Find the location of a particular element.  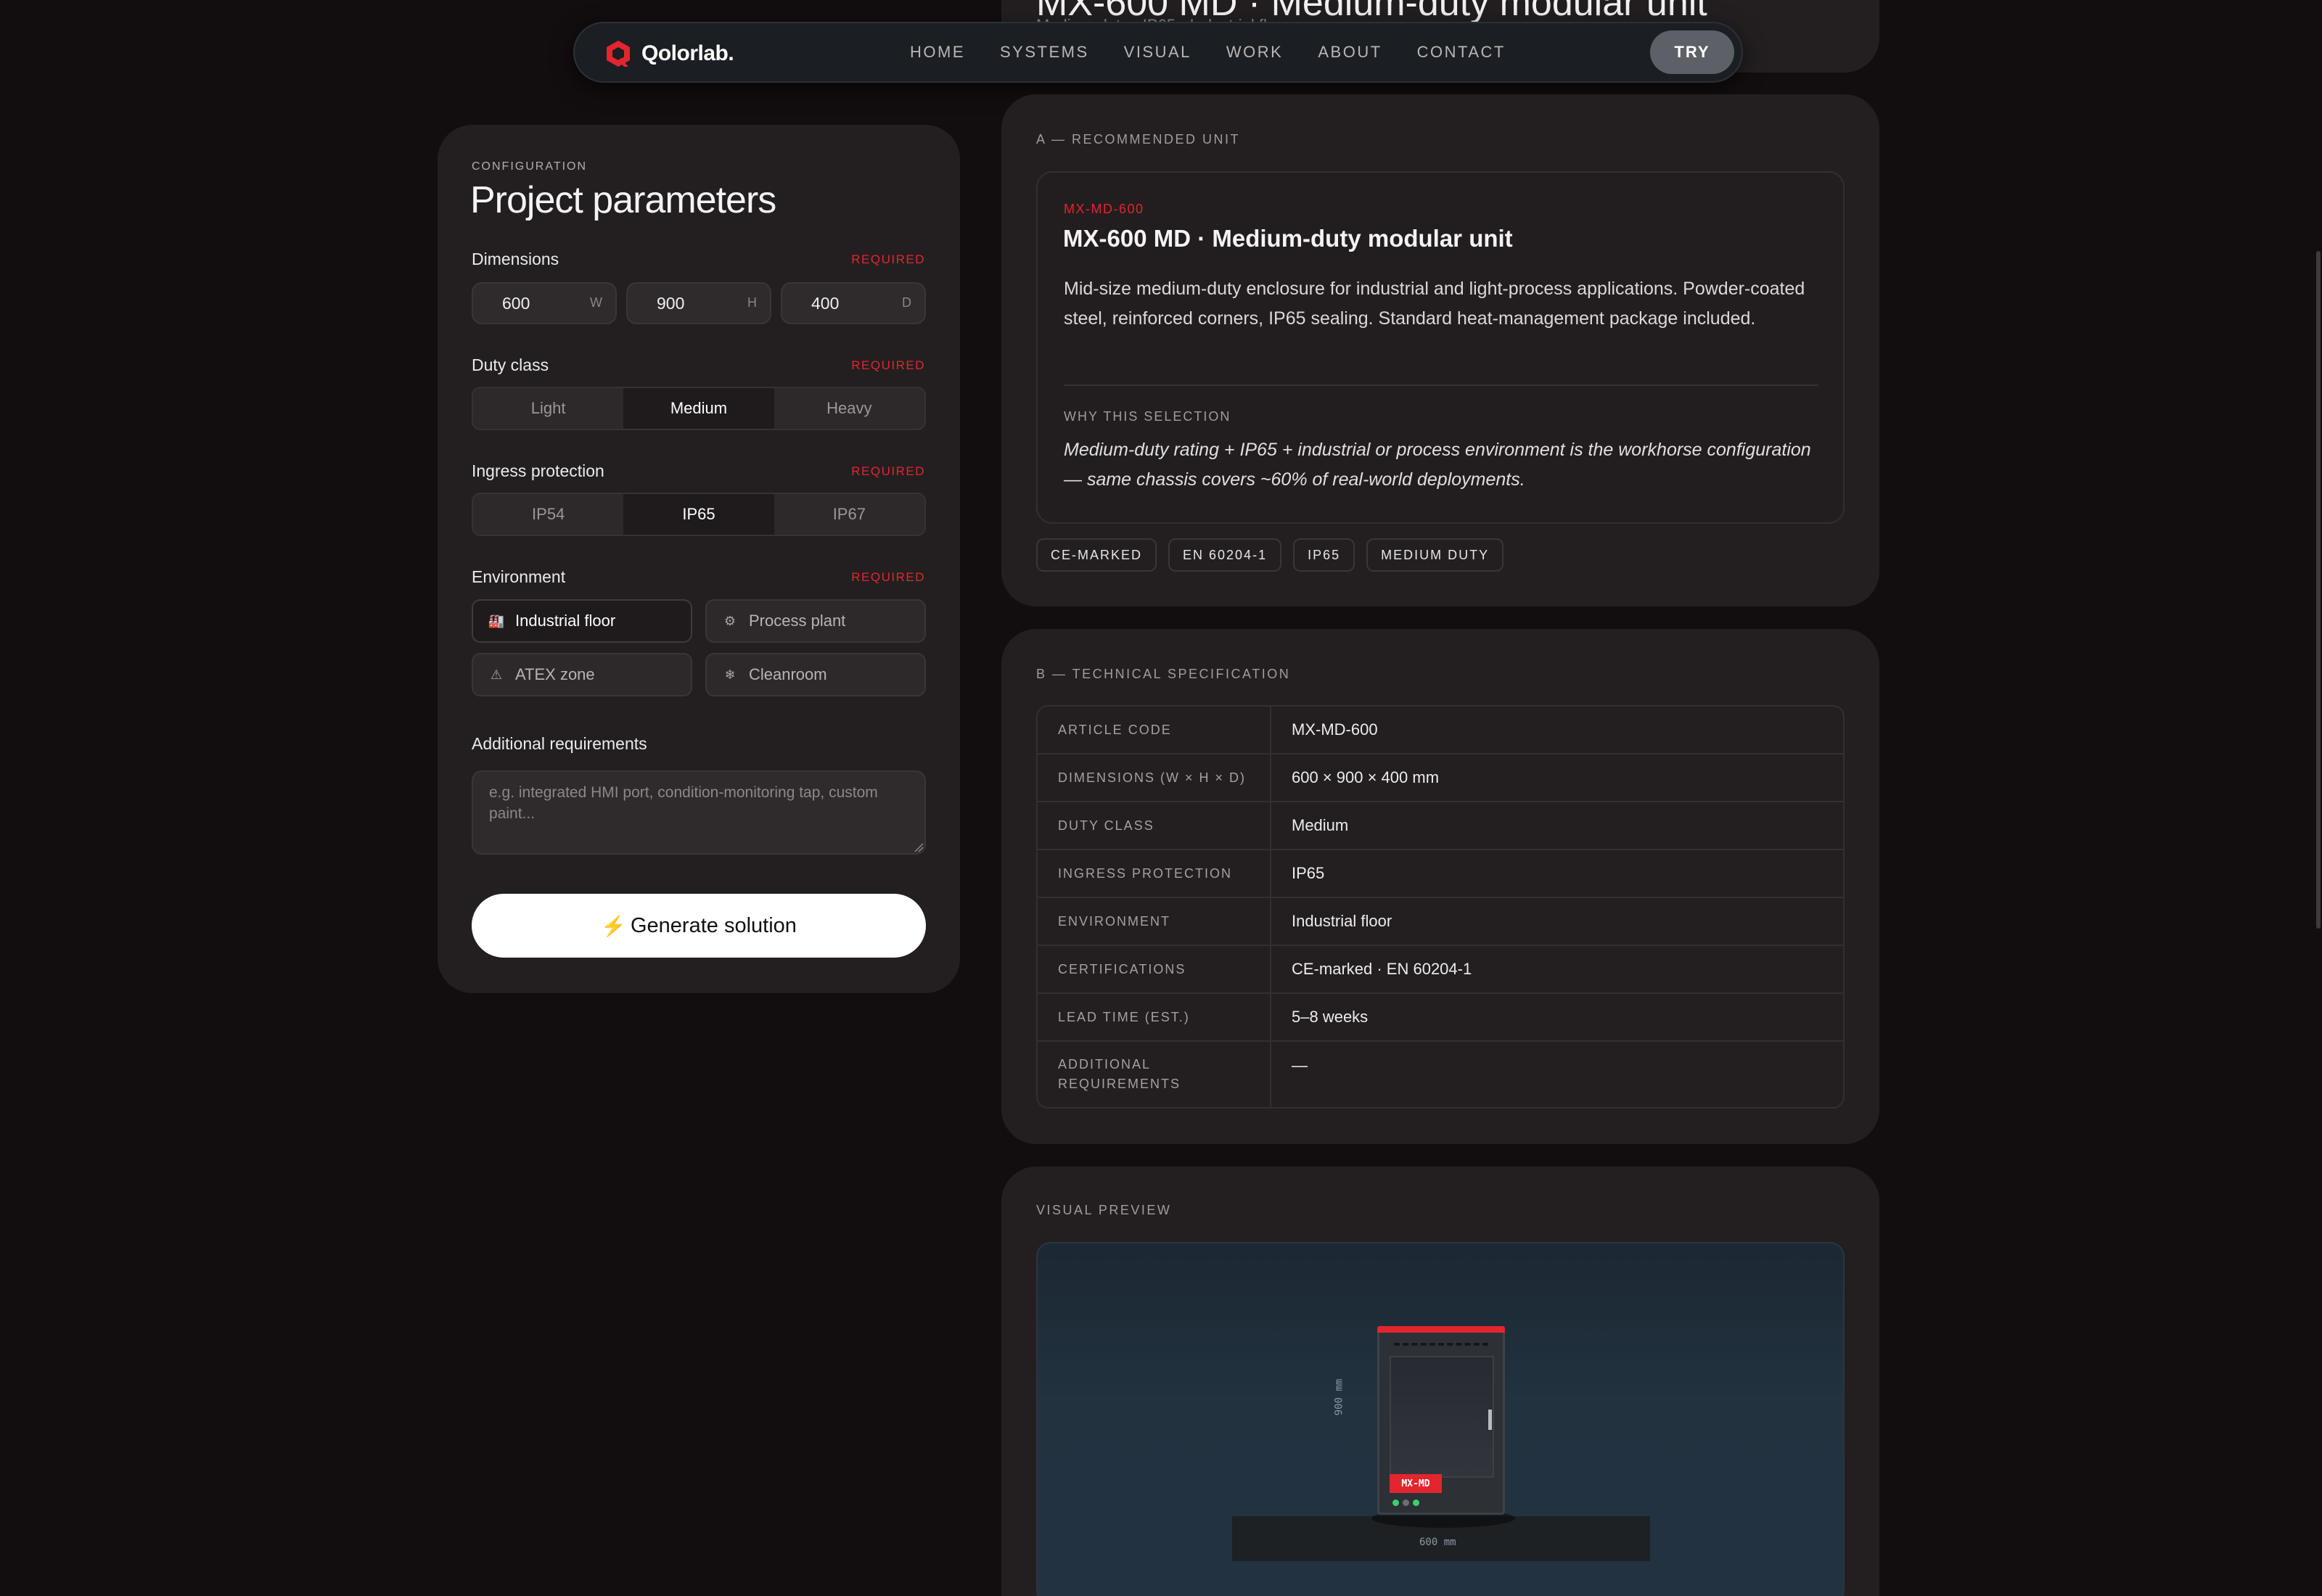

ingress-protection-selector: IP54 IP65 IP67 is located at coordinates (699, 514).